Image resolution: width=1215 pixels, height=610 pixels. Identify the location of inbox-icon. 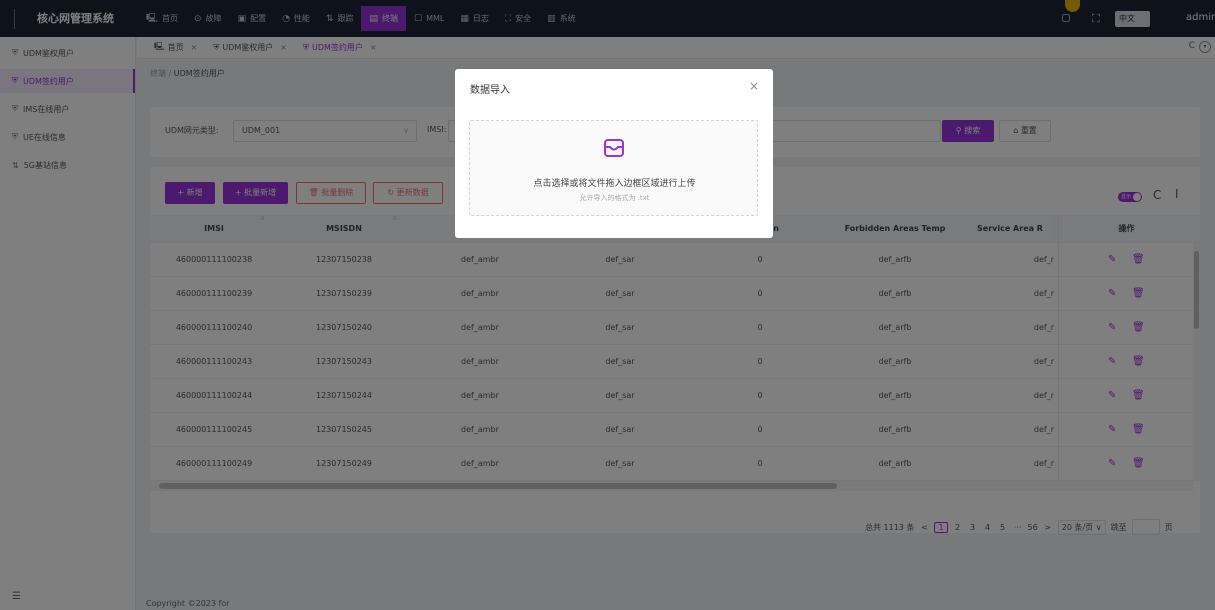
(614, 148).